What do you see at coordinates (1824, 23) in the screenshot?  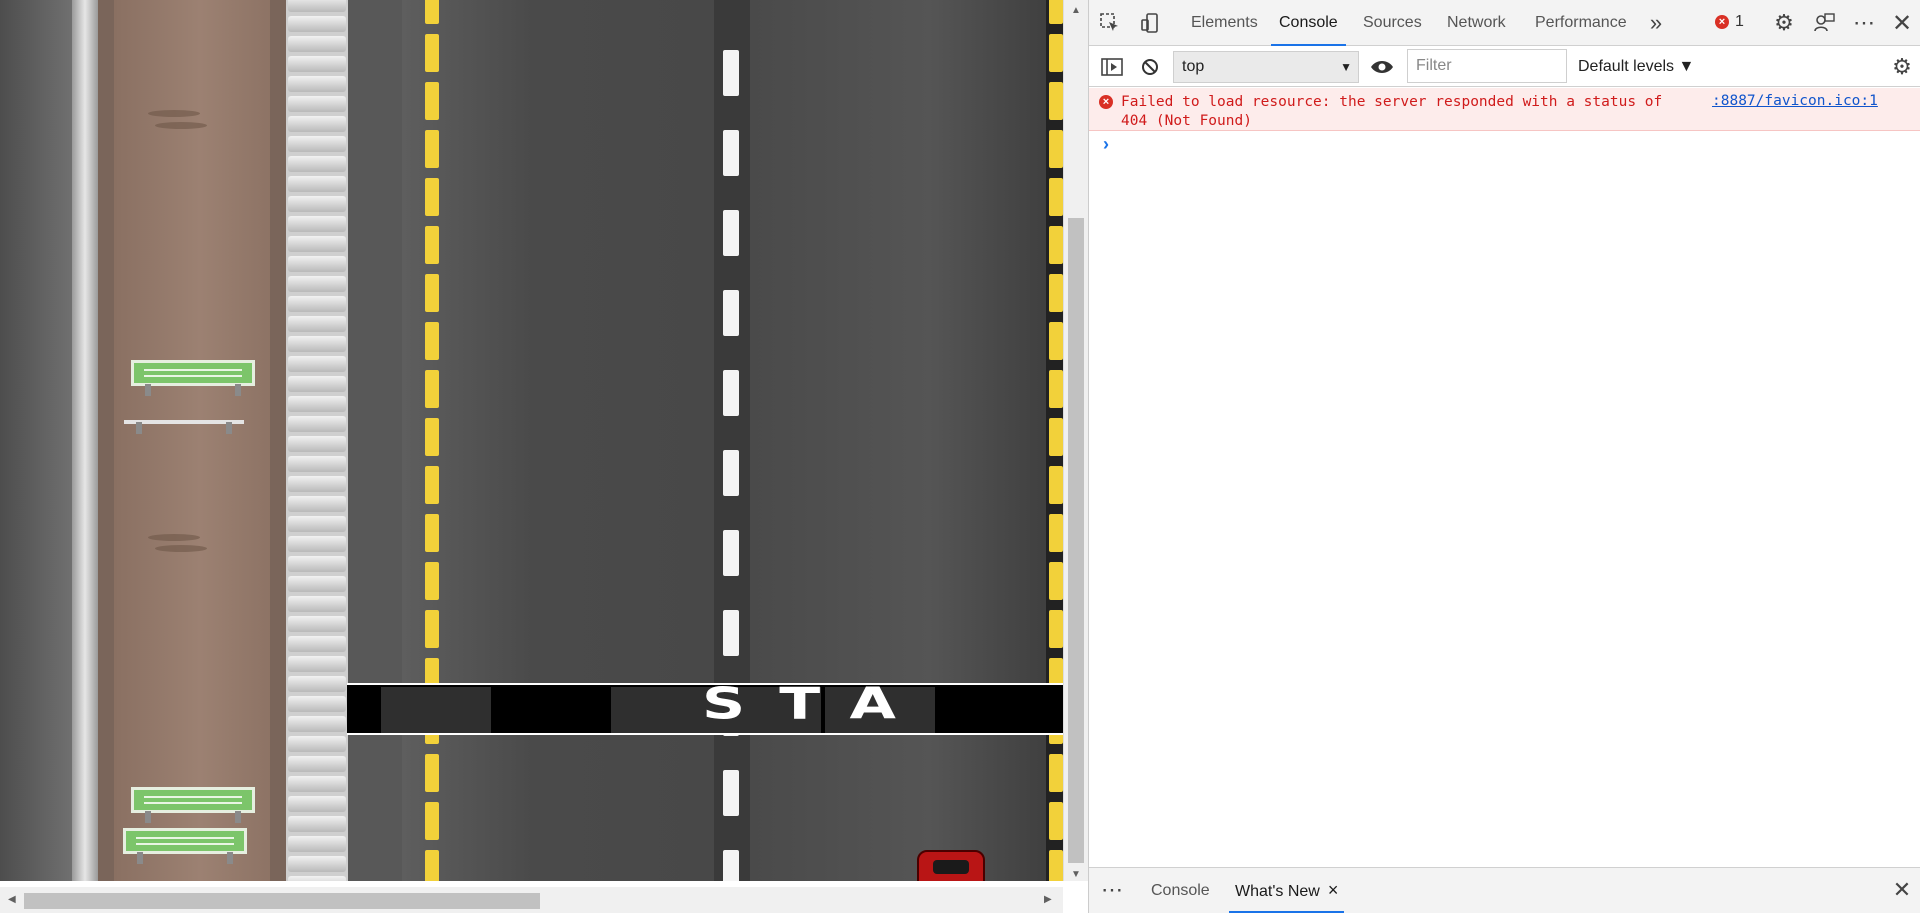 I see `feedback-icon` at bounding box center [1824, 23].